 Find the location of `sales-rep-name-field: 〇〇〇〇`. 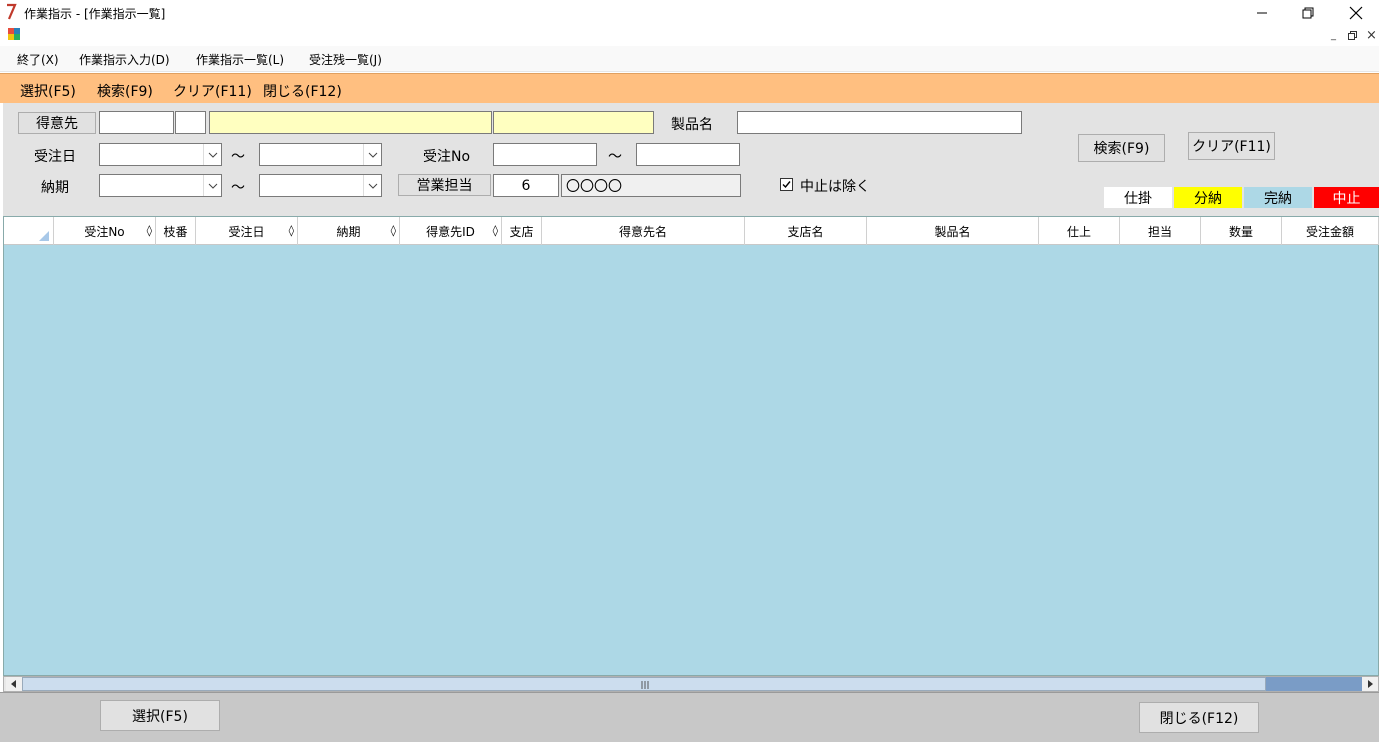

sales-rep-name-field: 〇〇〇〇 is located at coordinates (651, 185).